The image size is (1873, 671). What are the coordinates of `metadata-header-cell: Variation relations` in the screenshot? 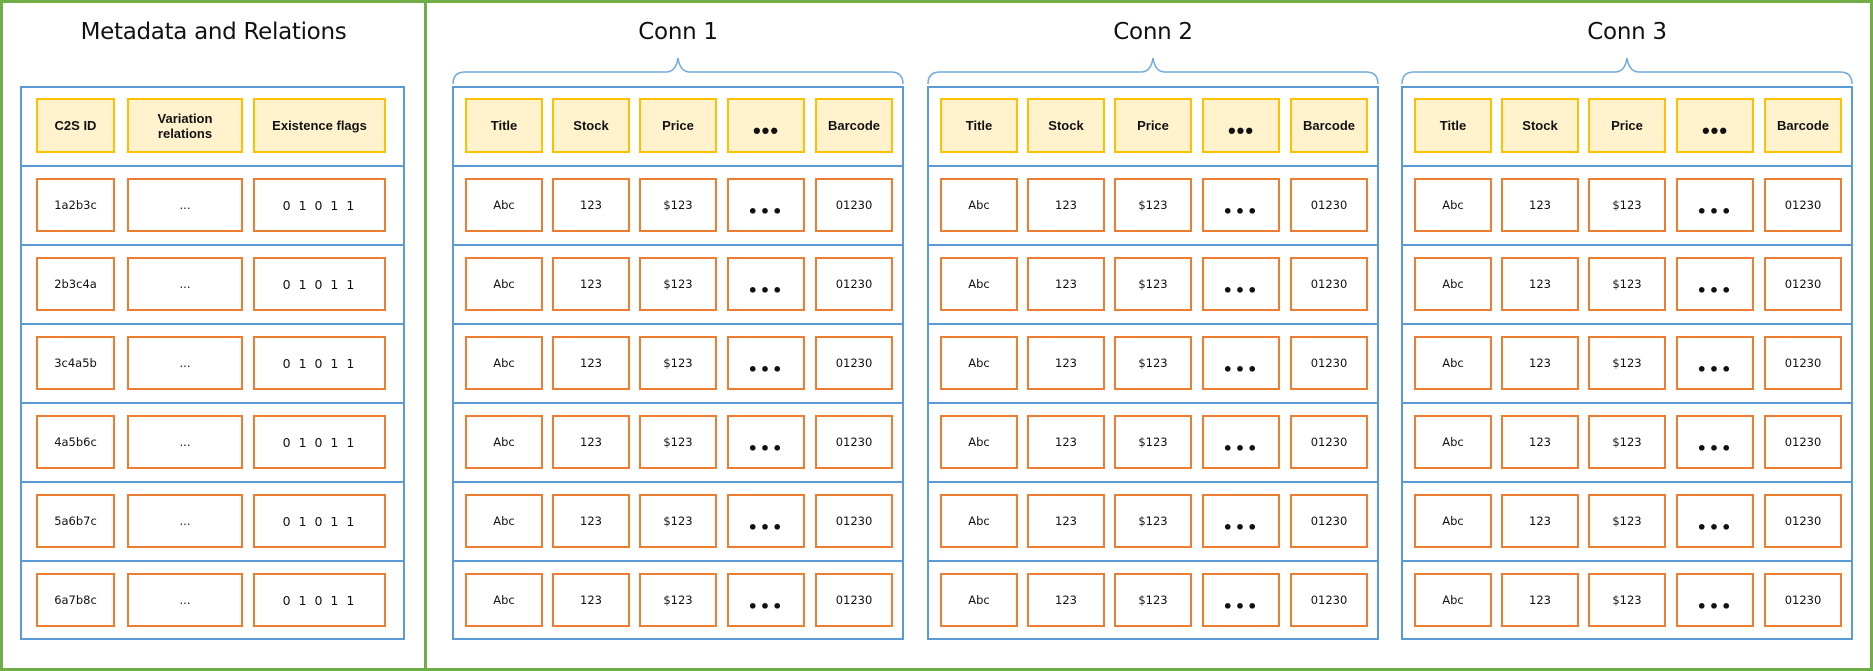 It's located at (185, 125).